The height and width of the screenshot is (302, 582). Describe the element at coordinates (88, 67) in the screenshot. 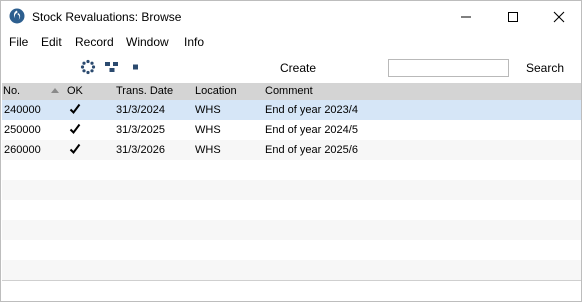

I see `gear-dots-icon` at that location.